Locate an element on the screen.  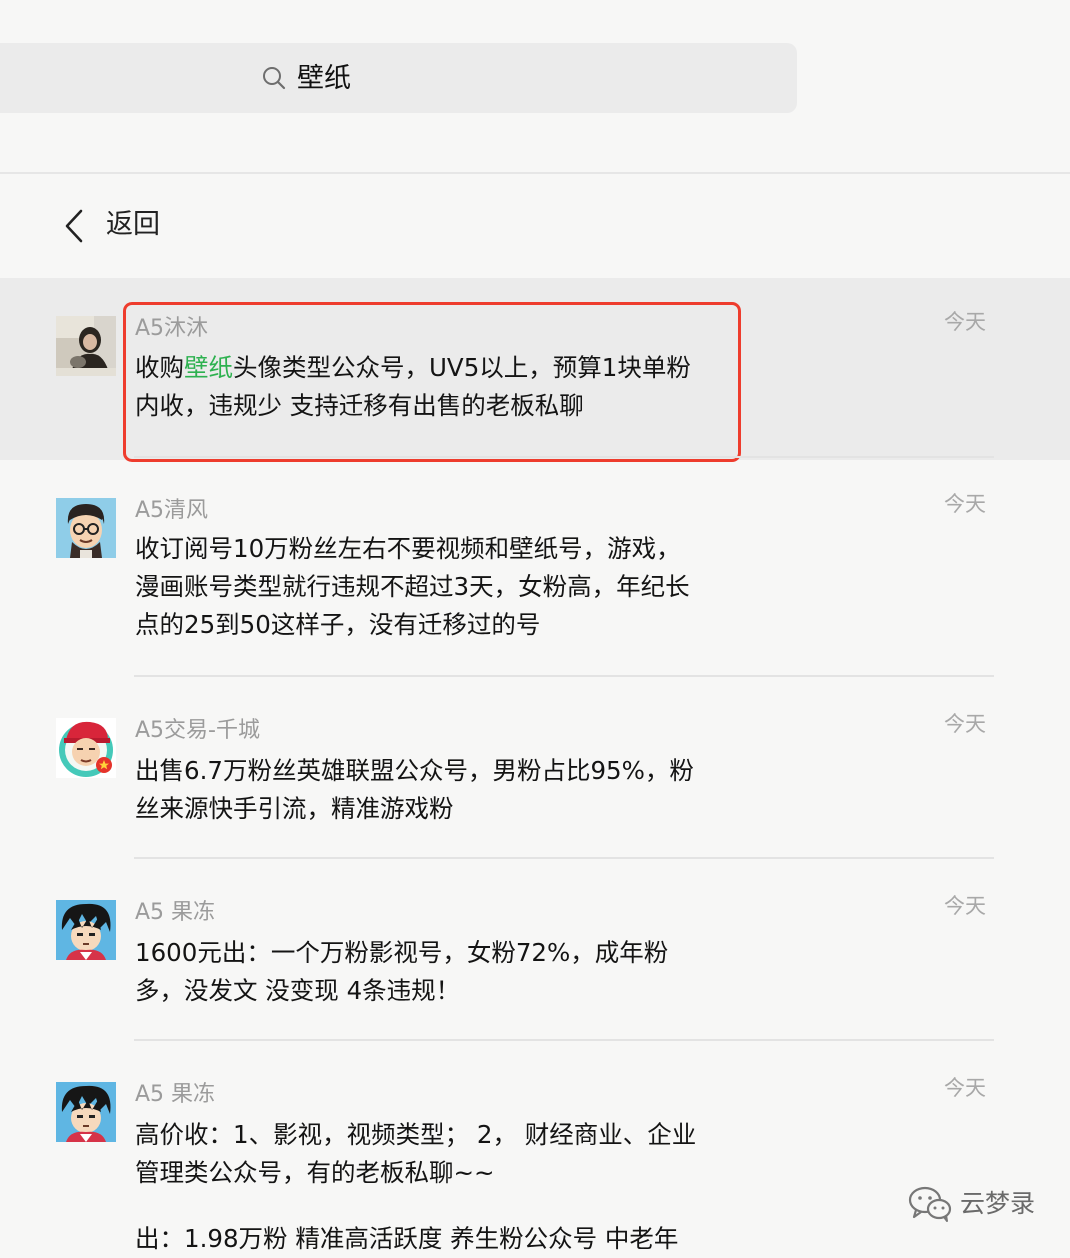
message-line: 收订阅号10万粉丝左右不要视频和壁纸号，游戏， is located at coordinates (408, 548).